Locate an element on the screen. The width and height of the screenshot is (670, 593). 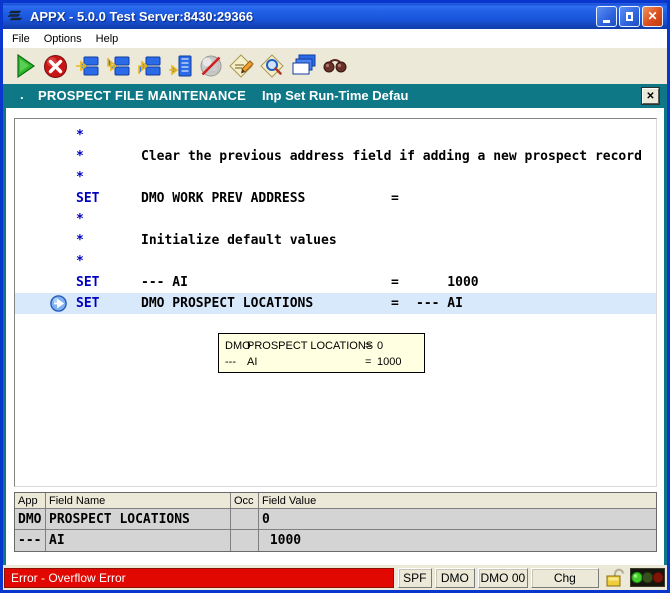
step-into-button is located at coordinates (86, 66).